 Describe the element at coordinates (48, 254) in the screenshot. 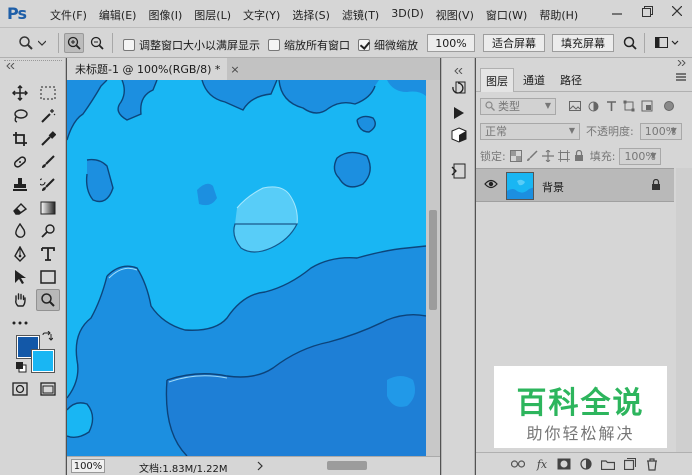

I see `type-tool` at that location.